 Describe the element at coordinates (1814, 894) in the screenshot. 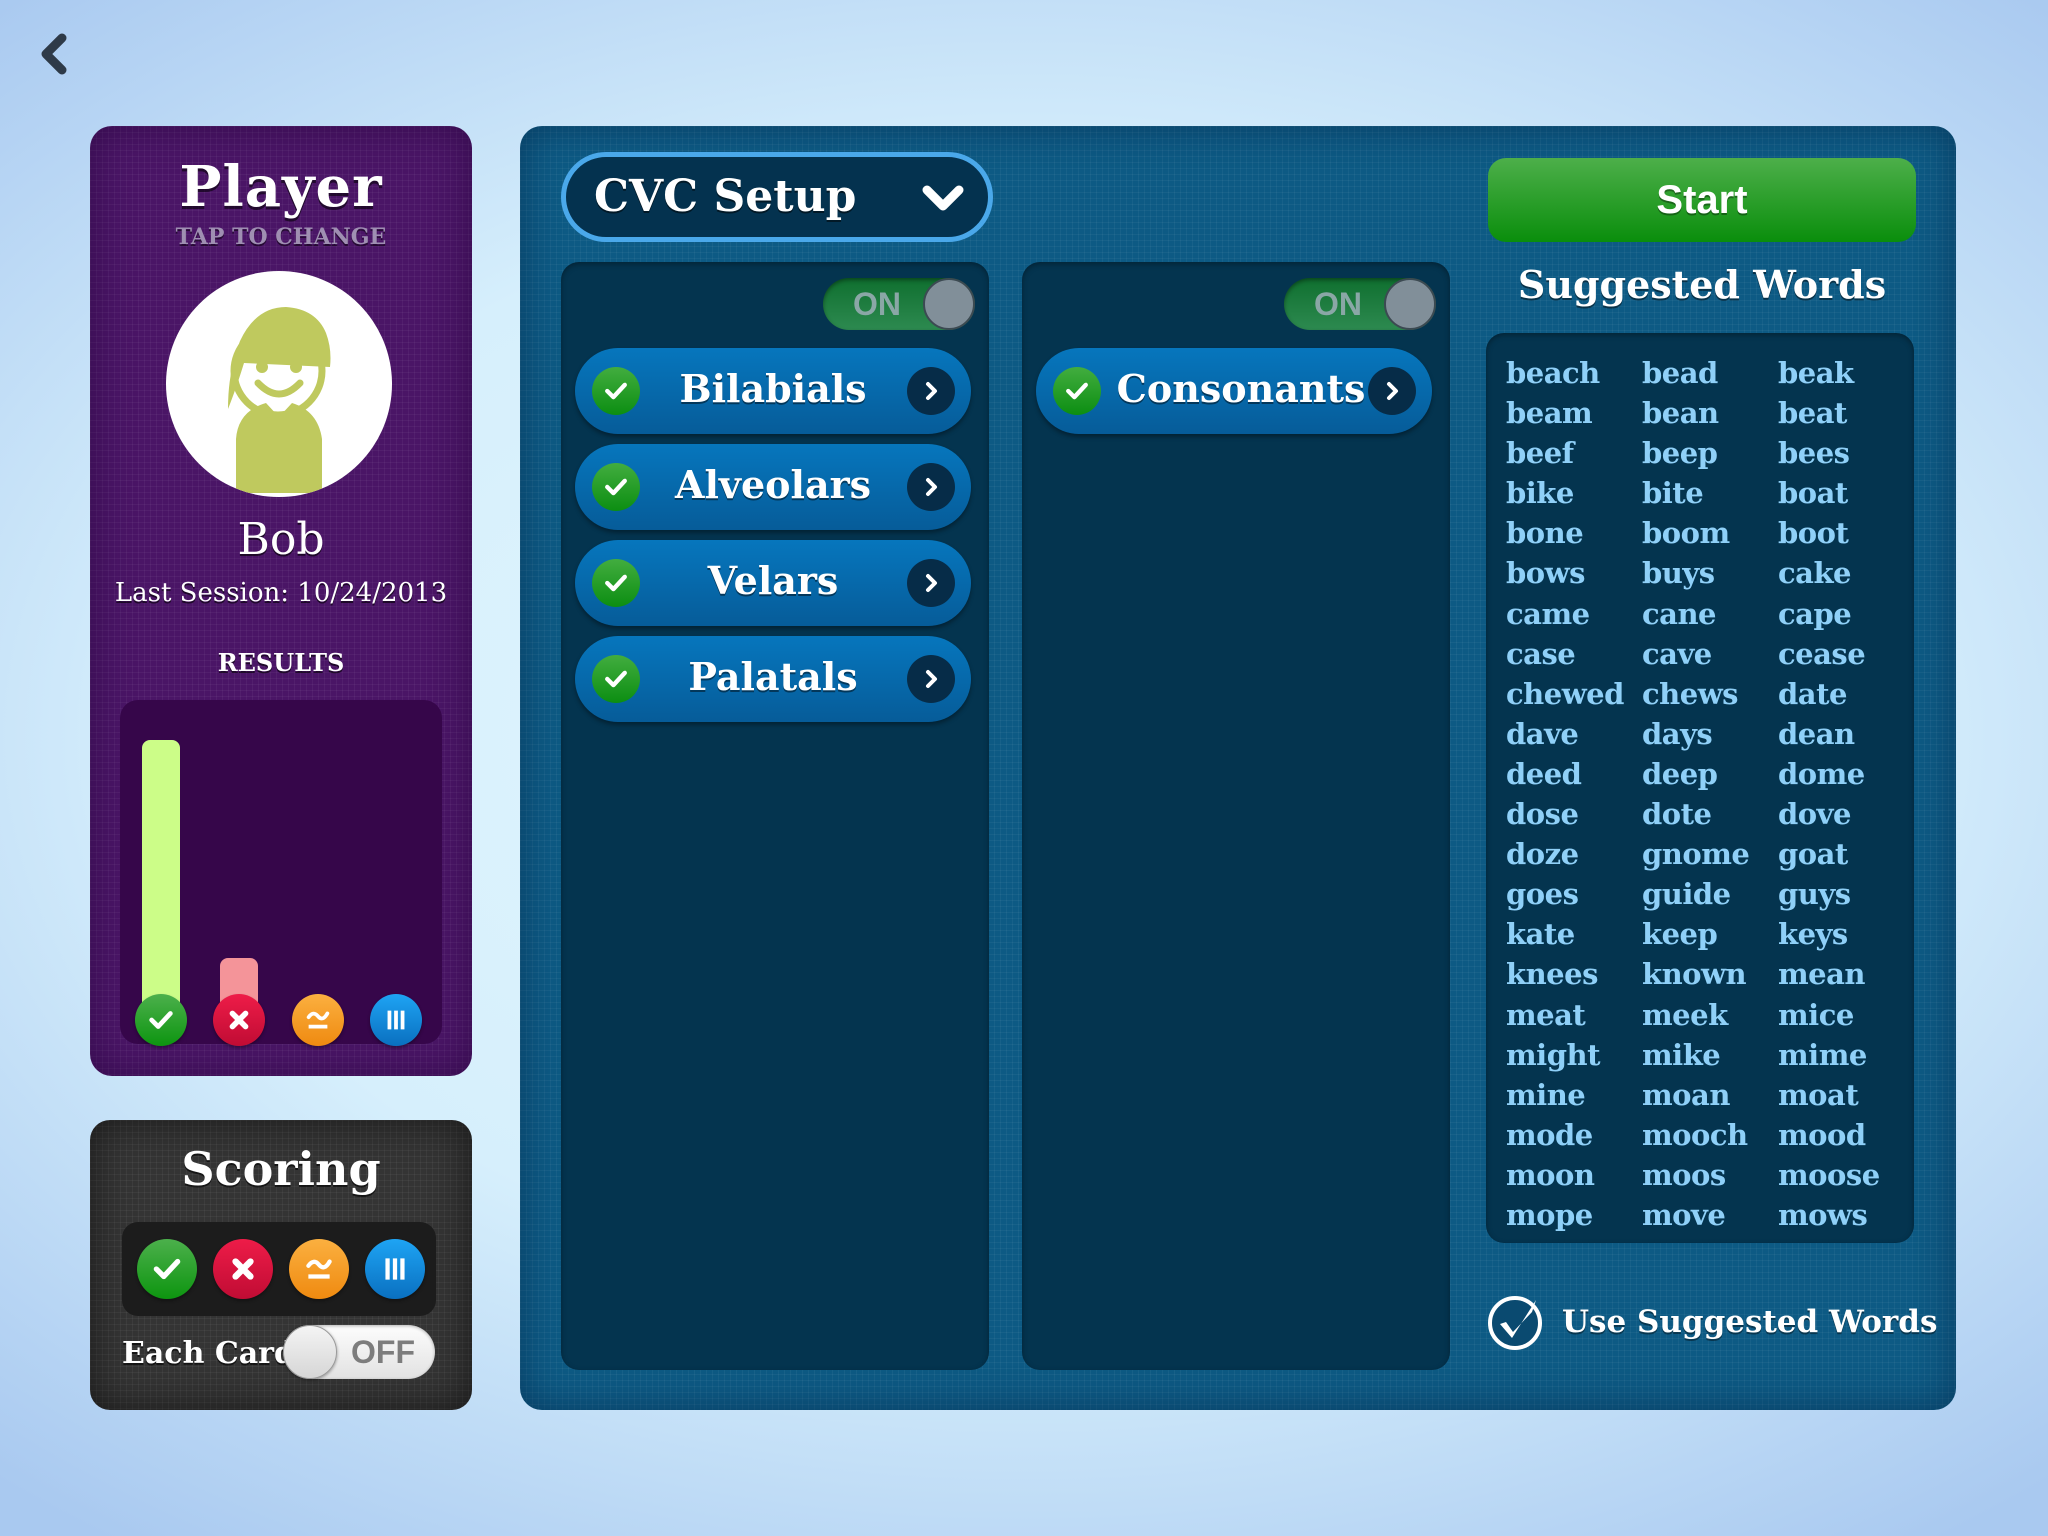

I see `suggested-word: guys` at that location.